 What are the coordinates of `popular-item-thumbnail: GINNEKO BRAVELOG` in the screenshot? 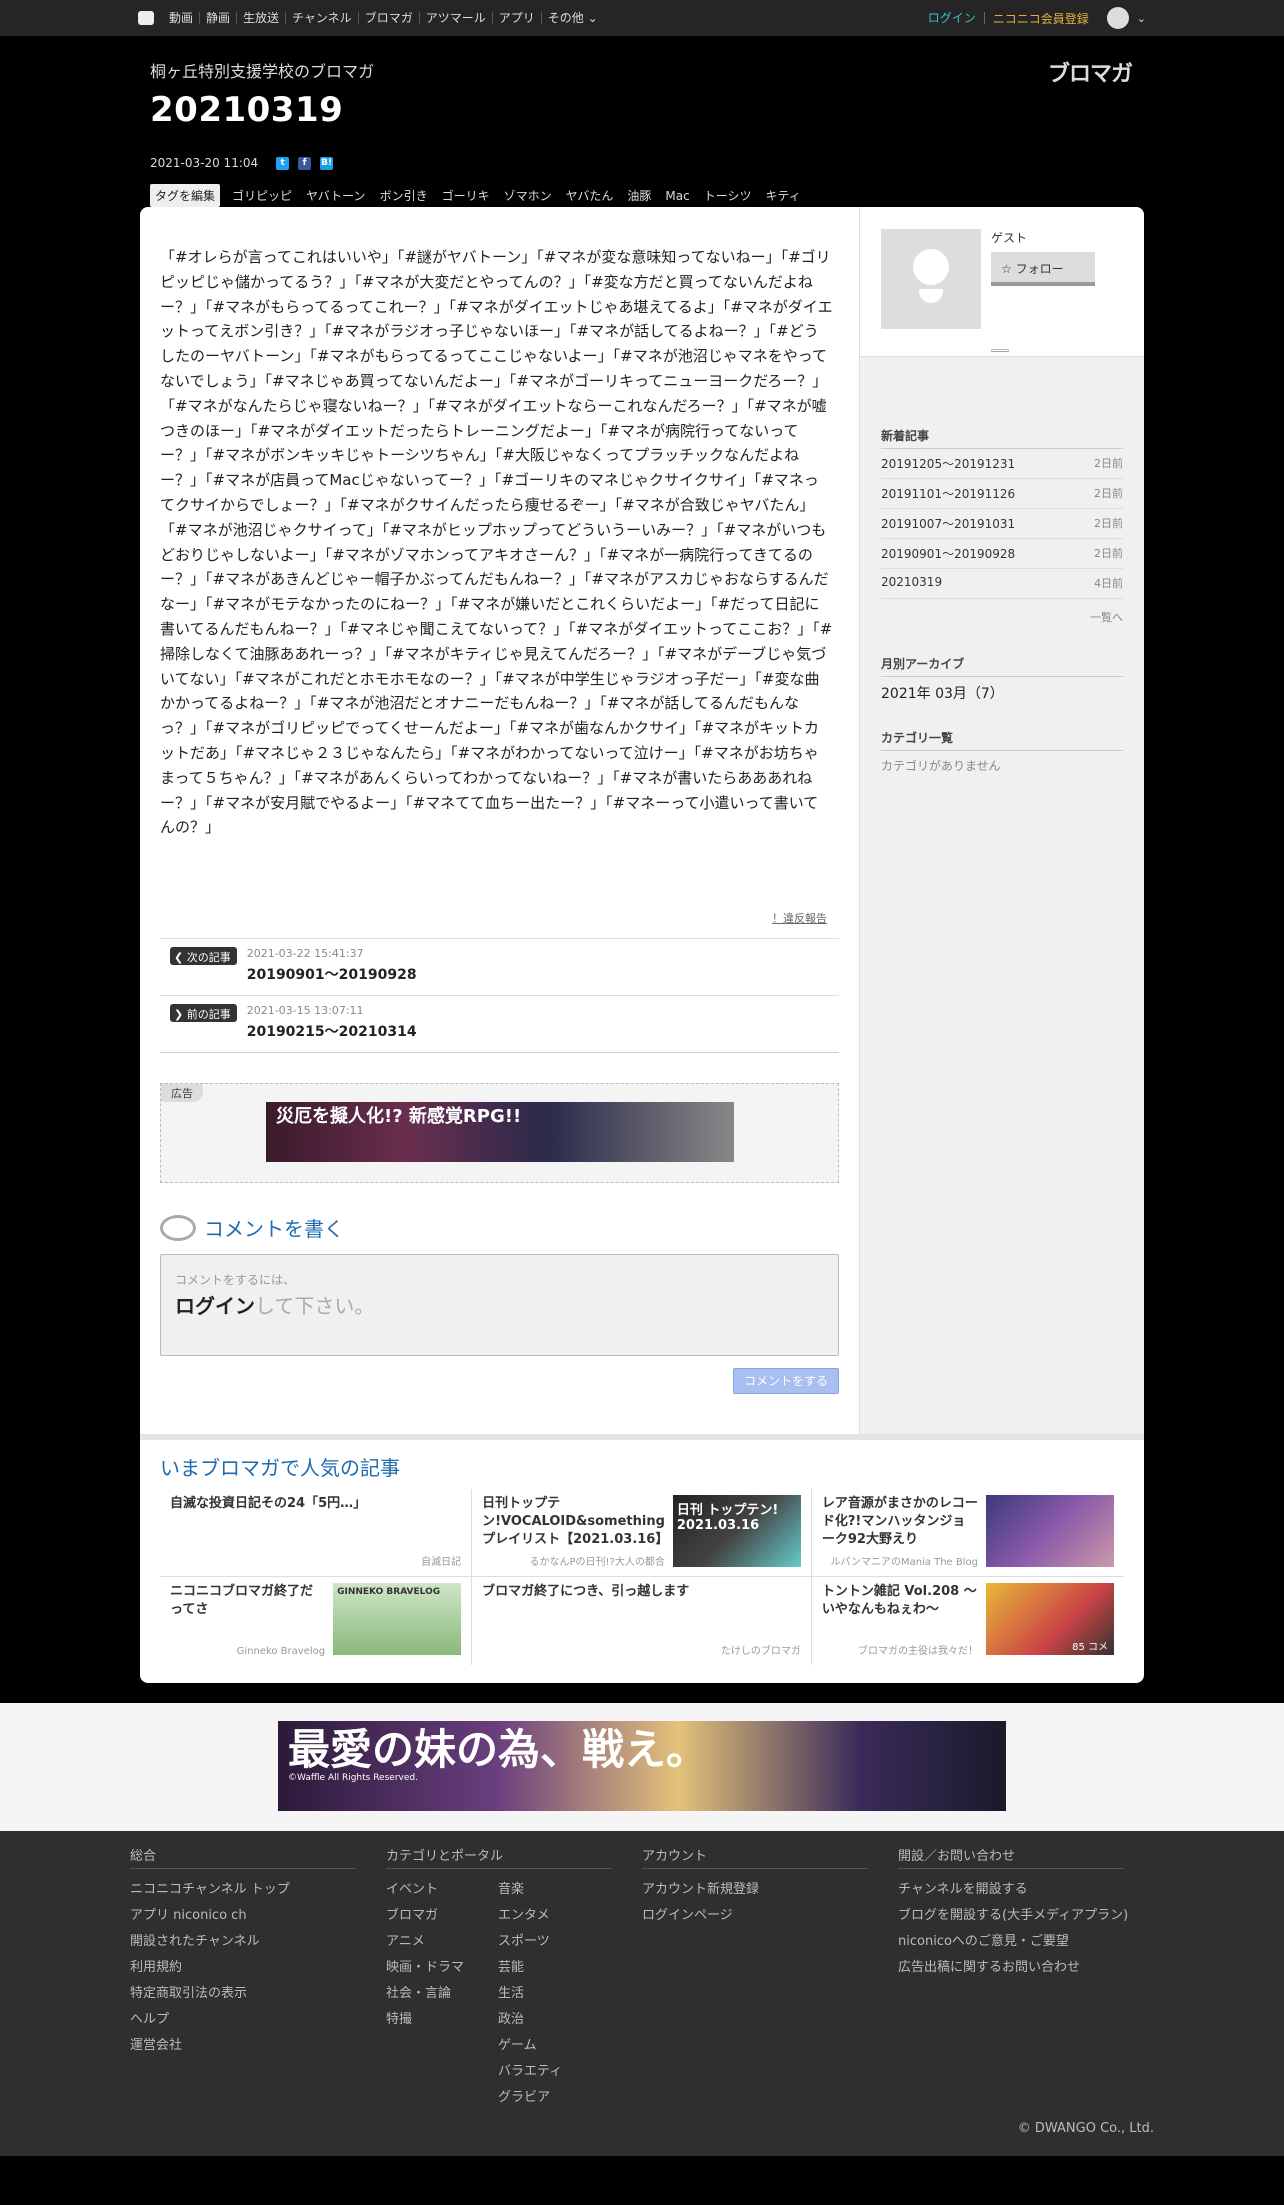 It's located at (397, 1619).